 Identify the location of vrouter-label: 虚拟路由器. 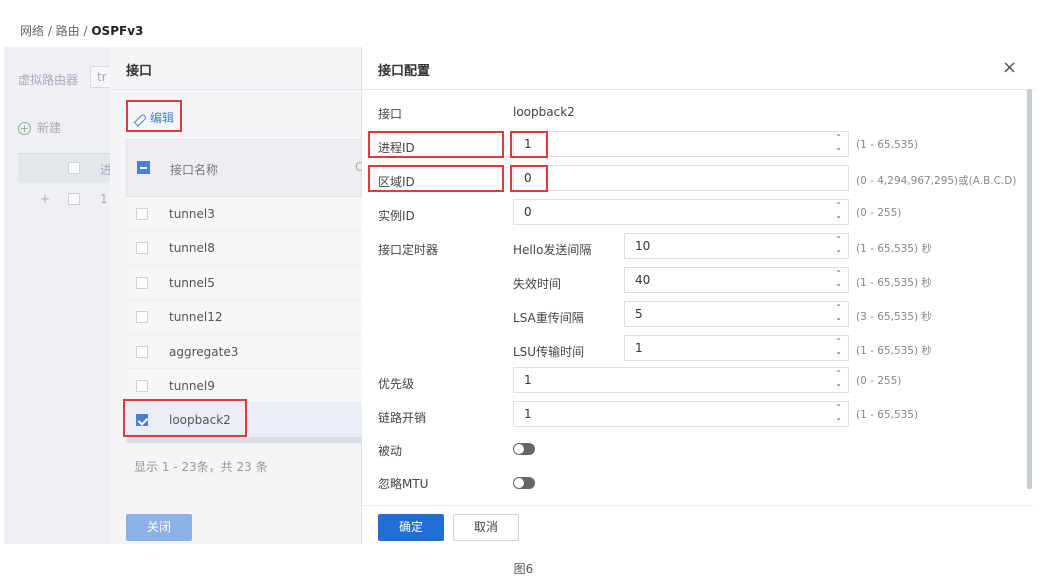
(48, 80).